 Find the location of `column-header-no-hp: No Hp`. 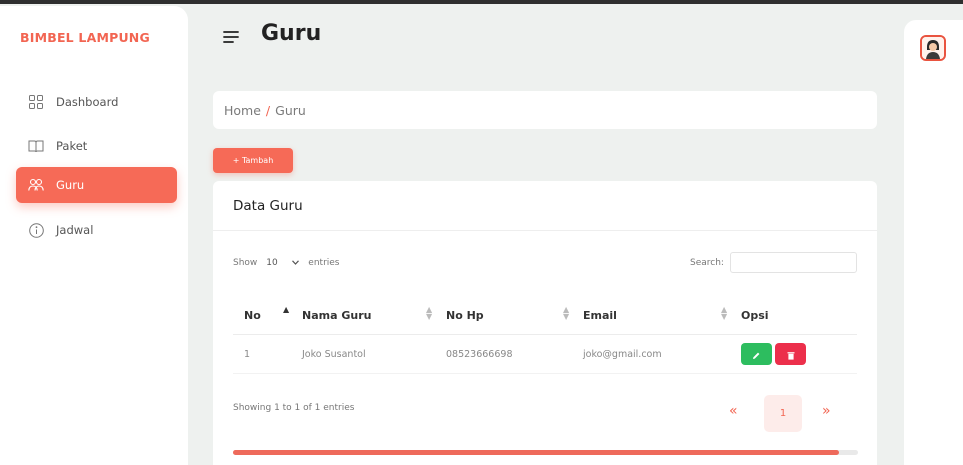

column-header-no-hp: No Hp is located at coordinates (465, 315).